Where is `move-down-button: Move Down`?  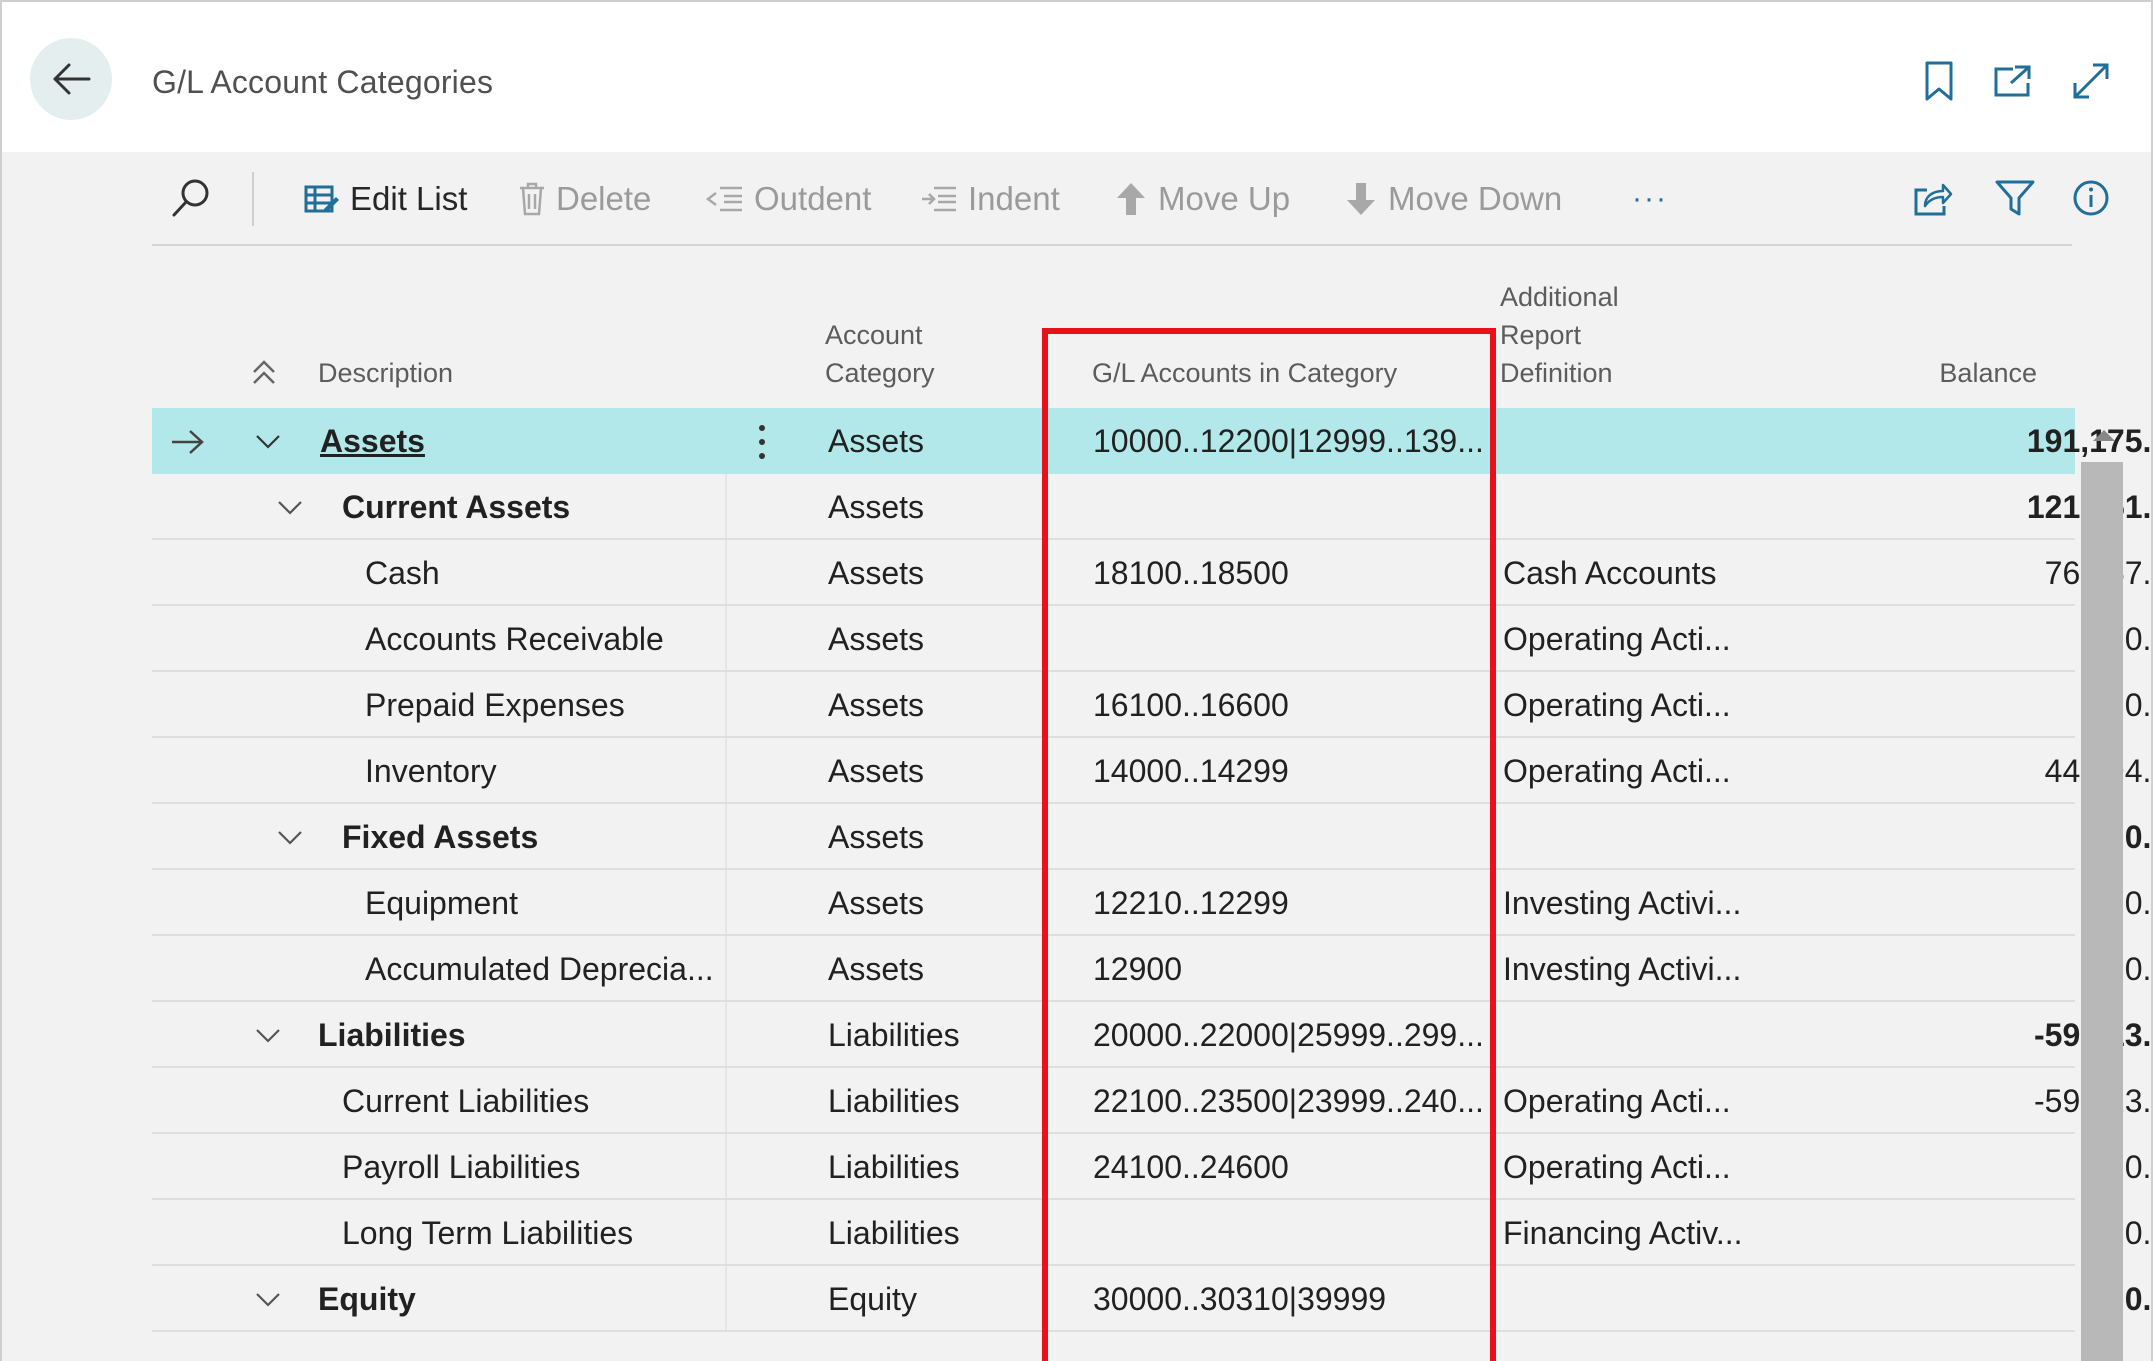 move-down-button: Move Down is located at coordinates (1453, 199).